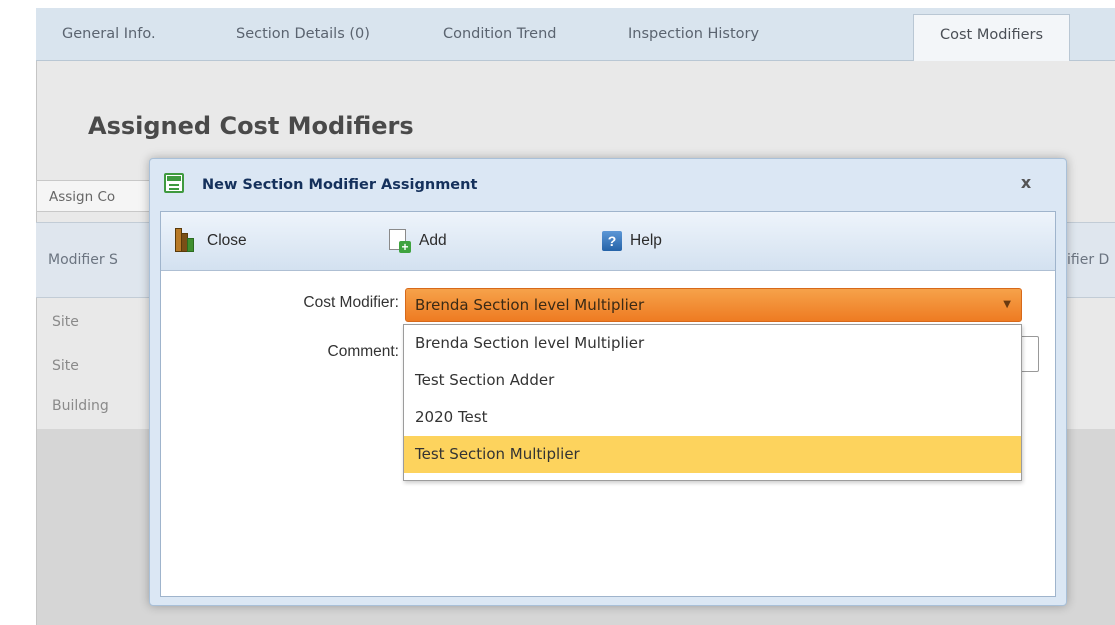  What do you see at coordinates (187, 240) in the screenshot?
I see `exit-door-icon` at bounding box center [187, 240].